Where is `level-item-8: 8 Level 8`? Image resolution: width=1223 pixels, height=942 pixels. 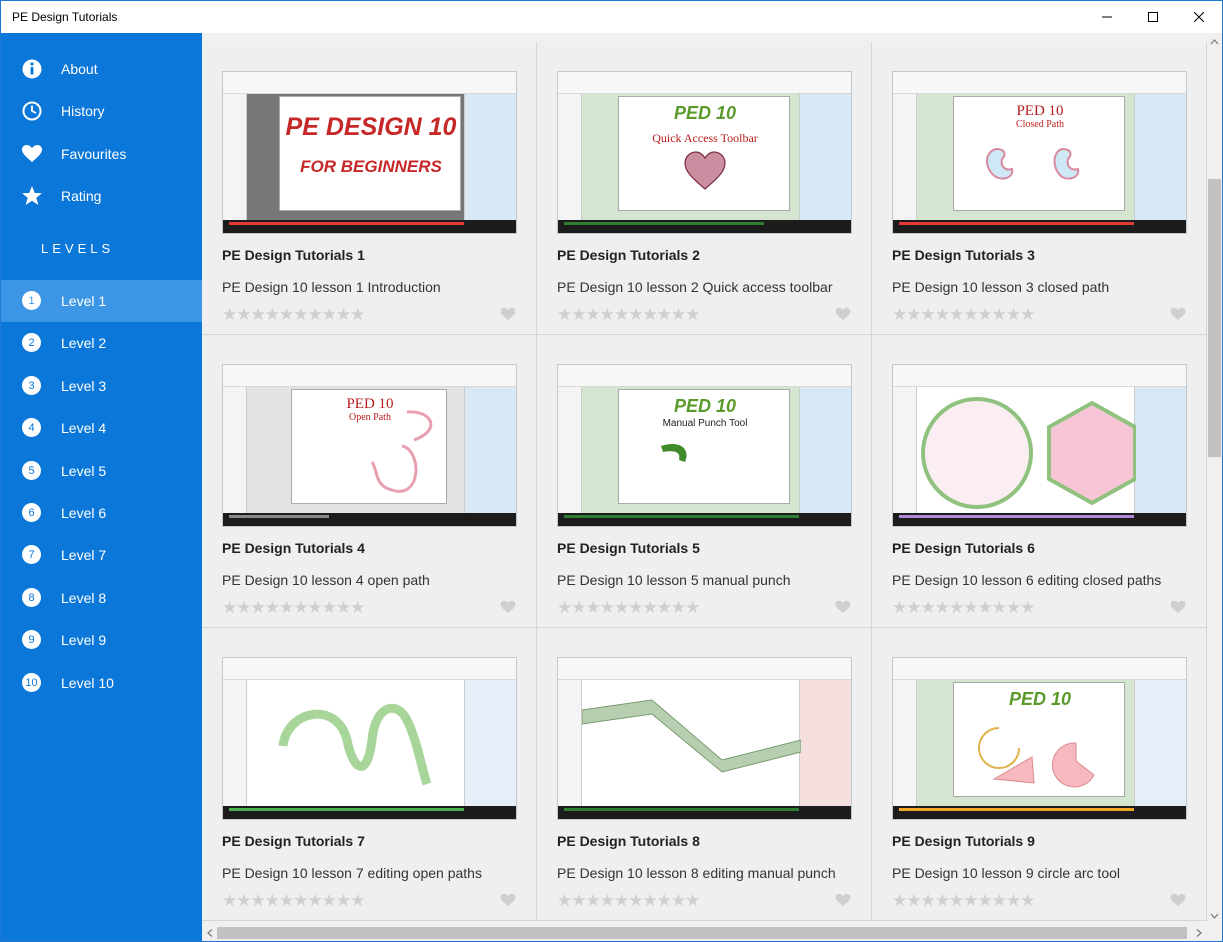 level-item-8: 8 Level 8 is located at coordinates (101, 598).